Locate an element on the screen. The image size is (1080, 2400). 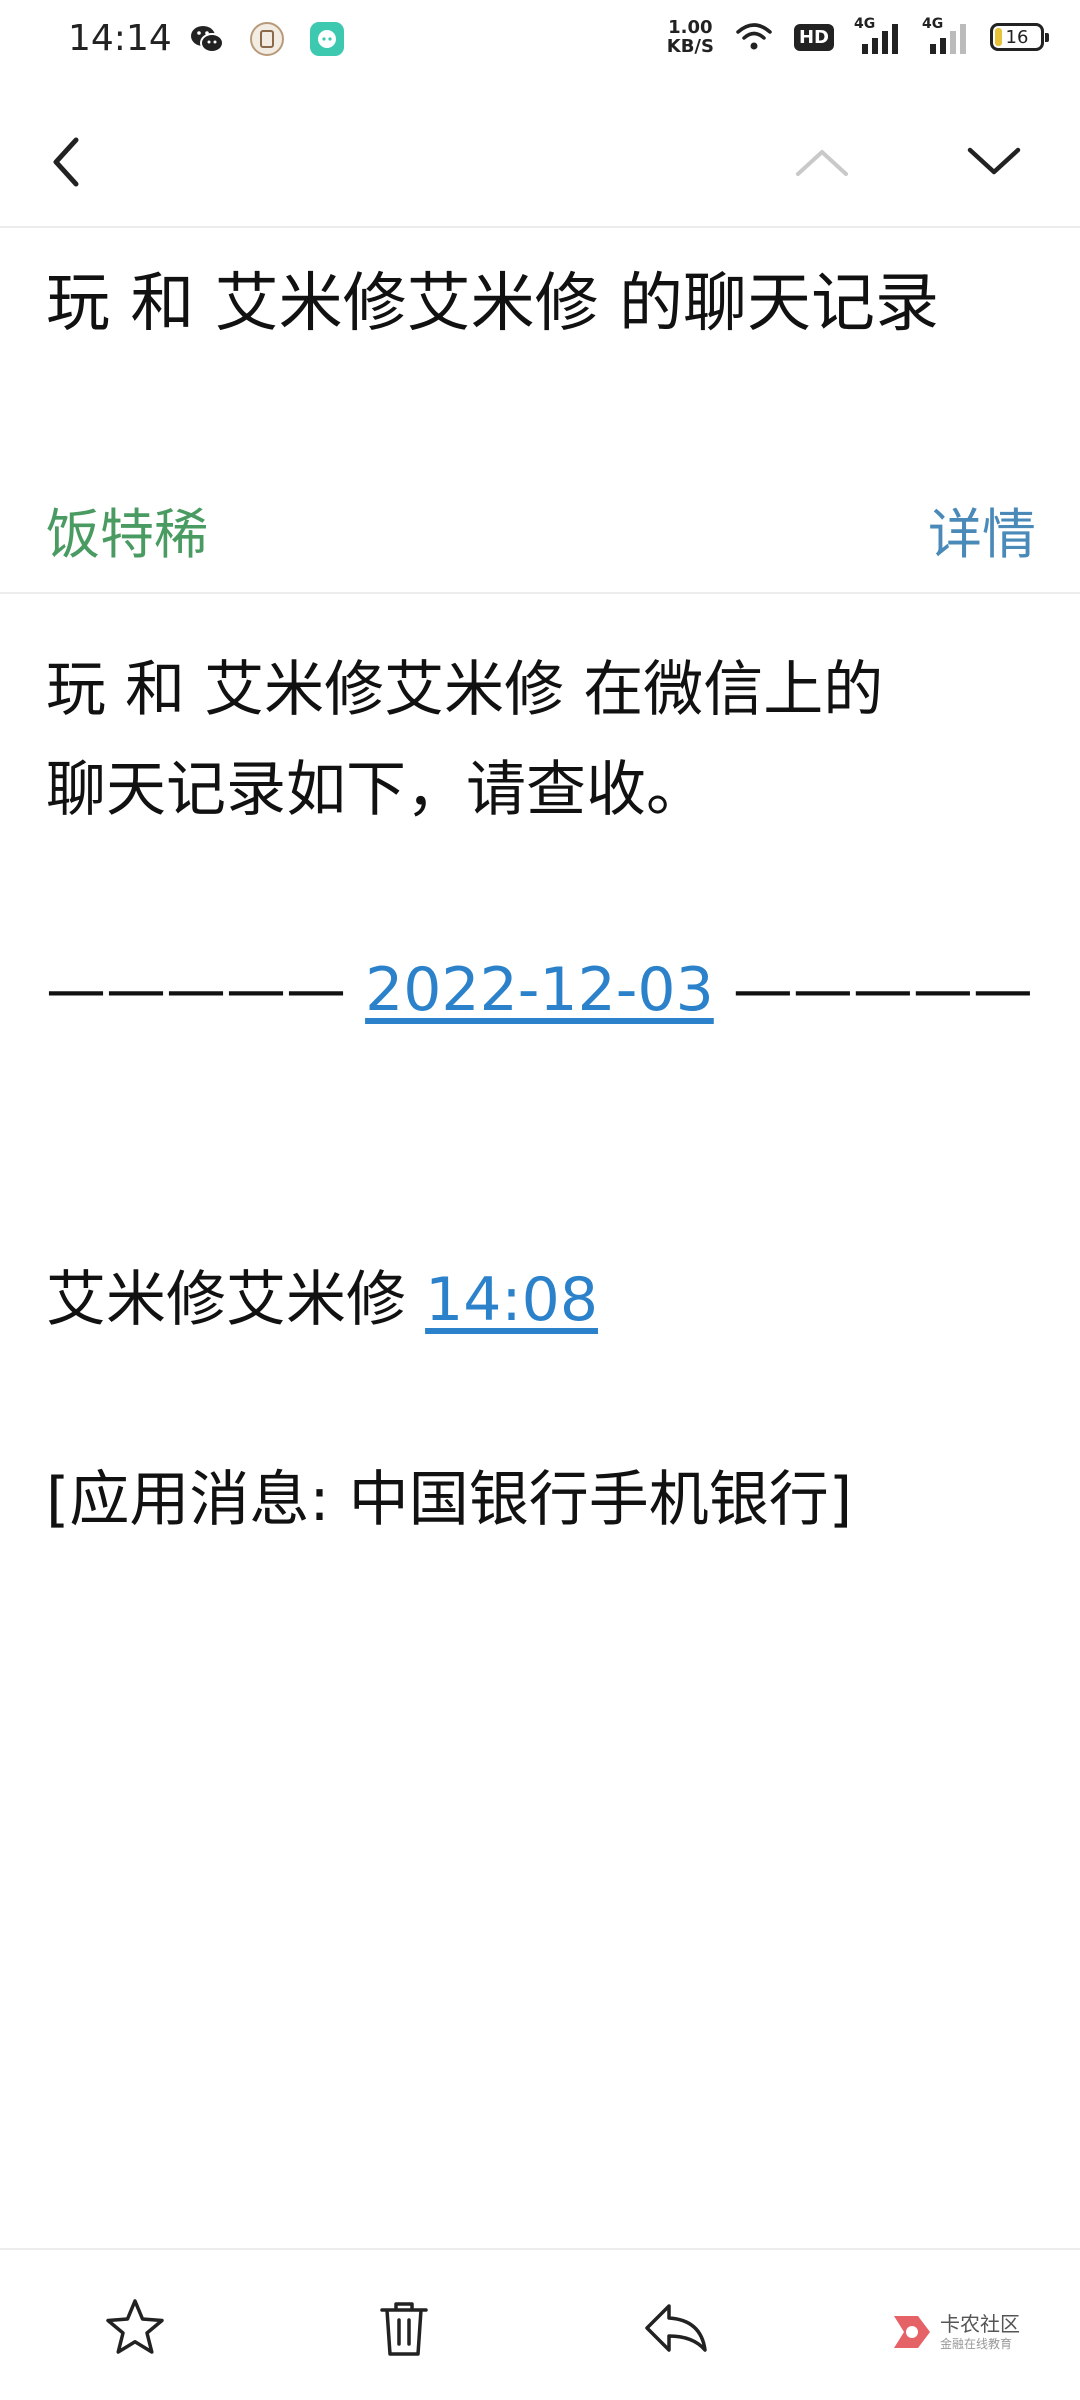
network-speed: 1.00 KB/S is located at coordinates (690, 37).